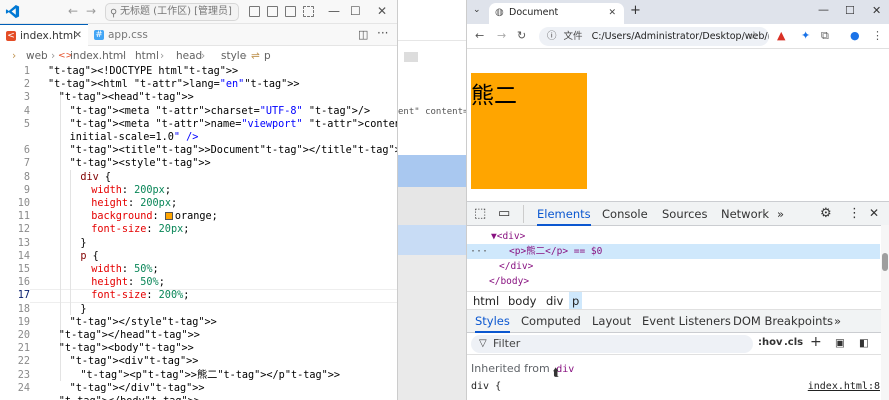 The width and height of the screenshot is (889, 400). What do you see at coordinates (129, 397) in the screenshot?
I see `code-line: "t-tag"></body"t-tag">>` at bounding box center [129, 397].